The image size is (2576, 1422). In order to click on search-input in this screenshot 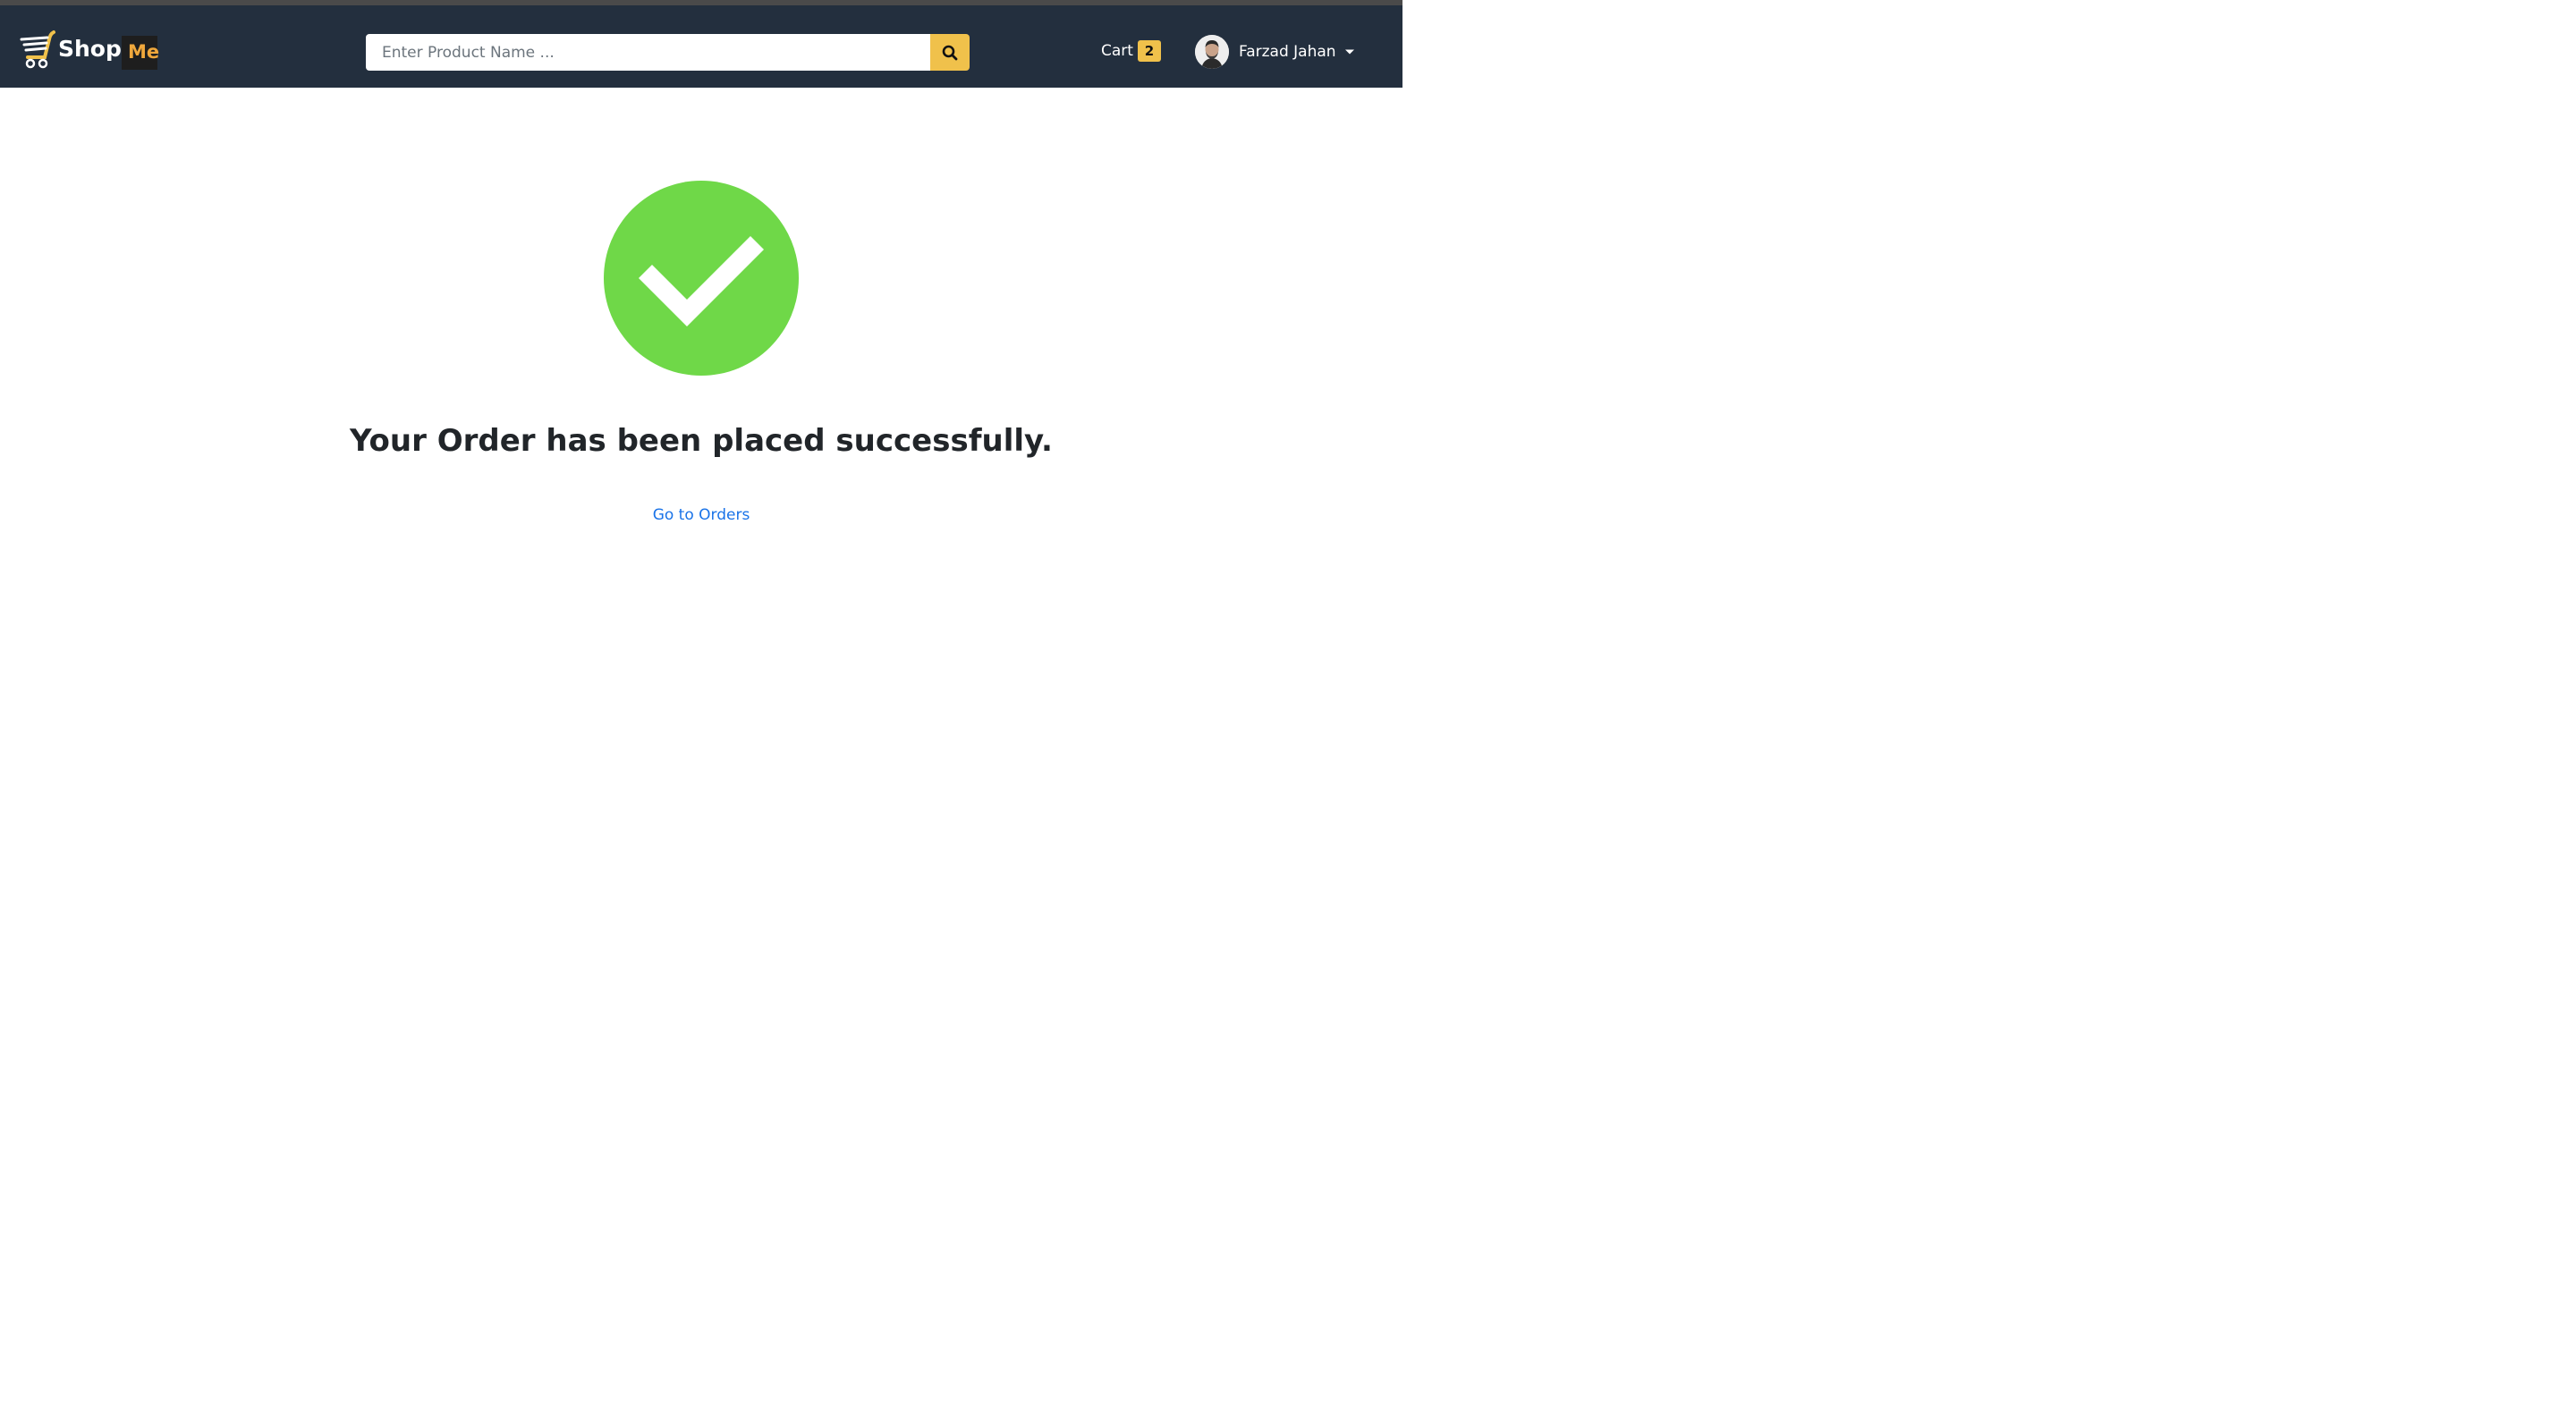, I will do `click(648, 52)`.